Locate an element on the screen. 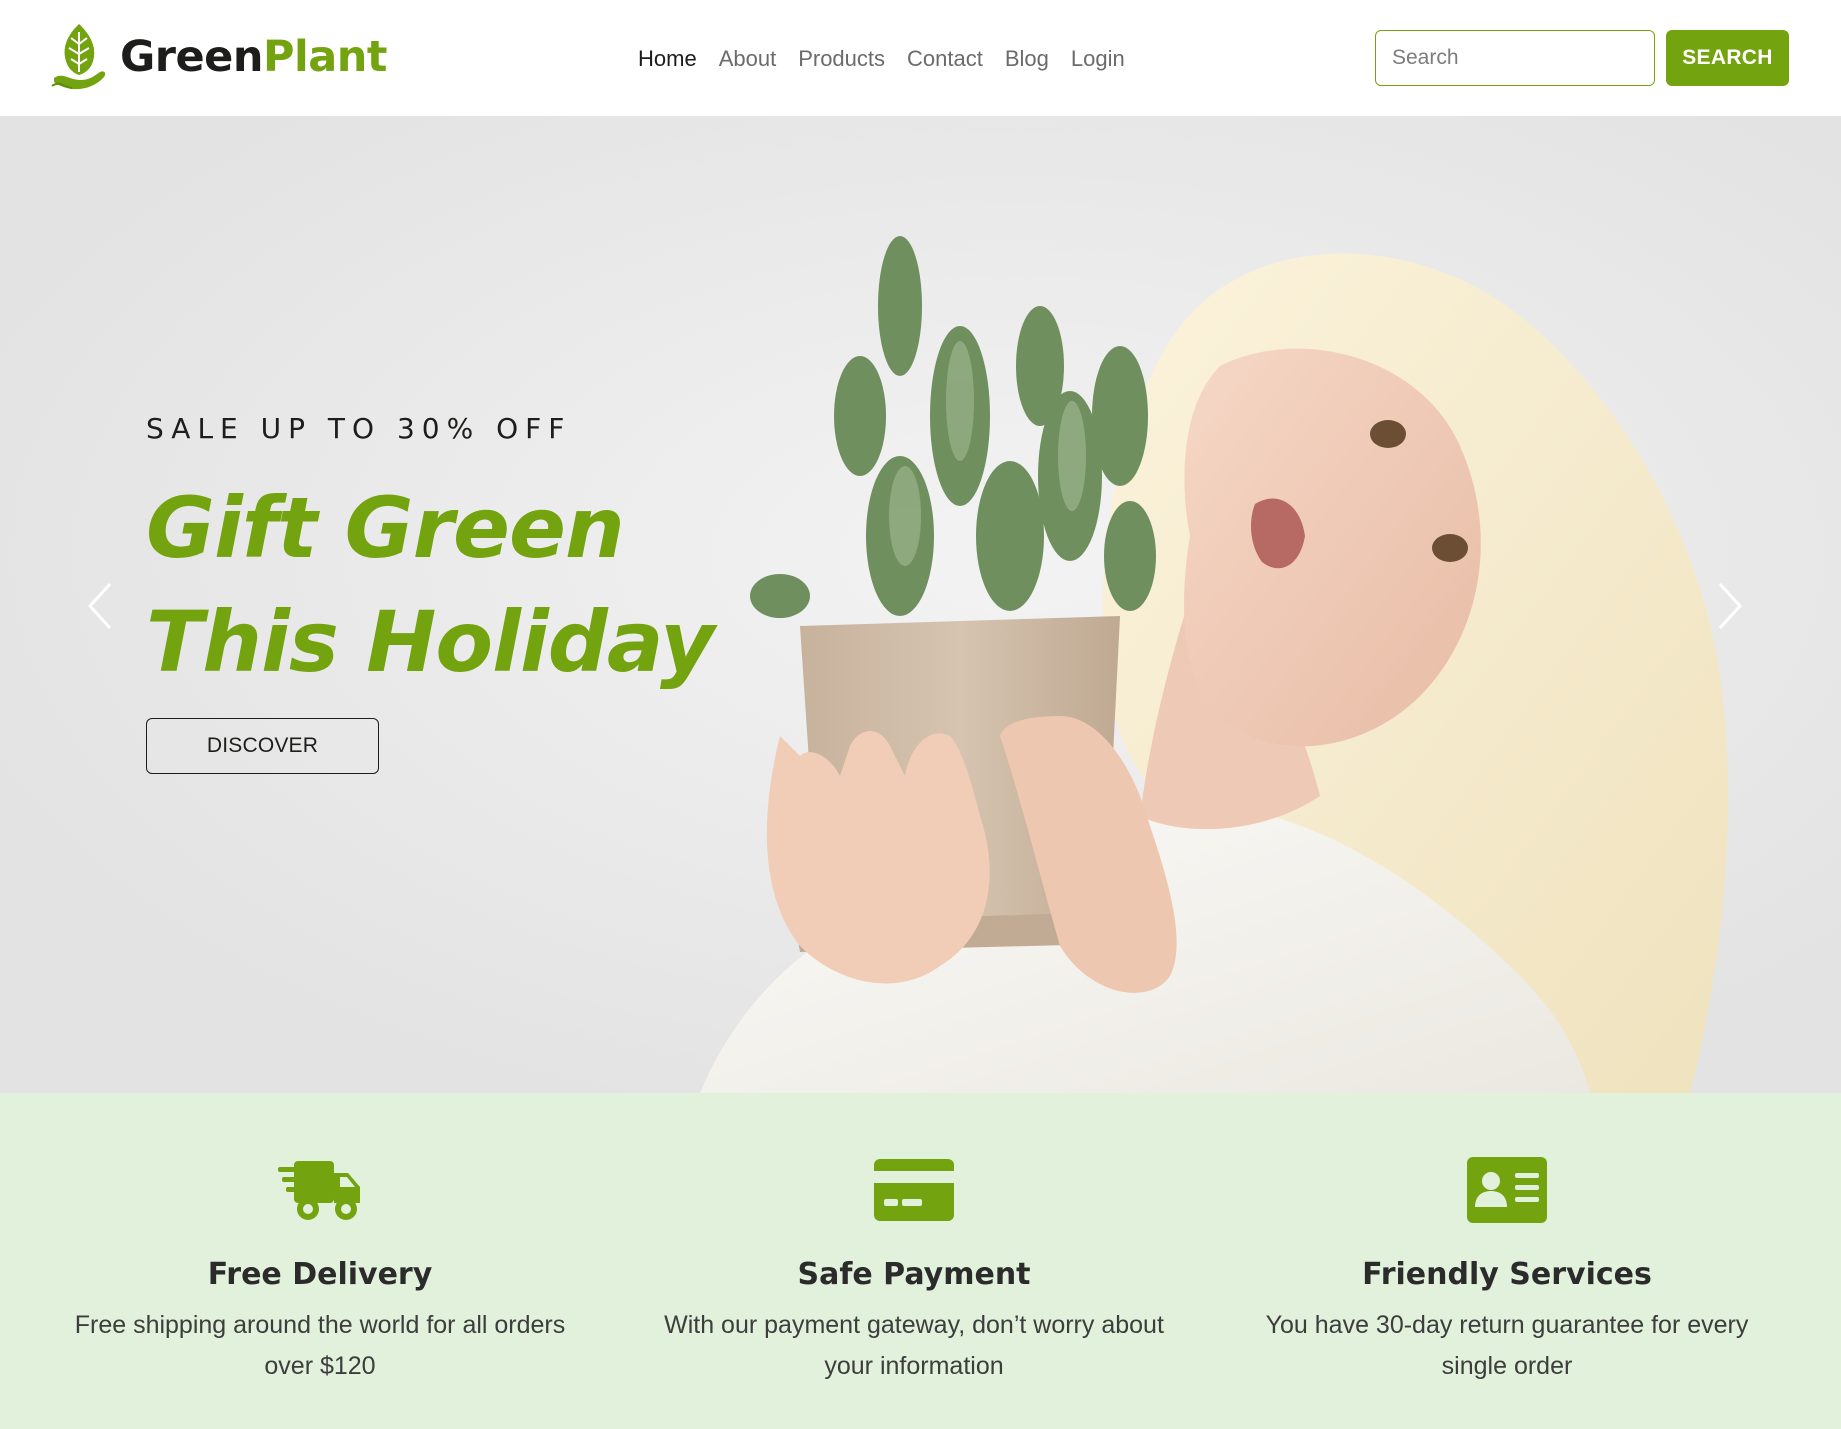 Image resolution: width=1841 pixels, height=1429 pixels. id-card-icon is located at coordinates (1507, 1190).